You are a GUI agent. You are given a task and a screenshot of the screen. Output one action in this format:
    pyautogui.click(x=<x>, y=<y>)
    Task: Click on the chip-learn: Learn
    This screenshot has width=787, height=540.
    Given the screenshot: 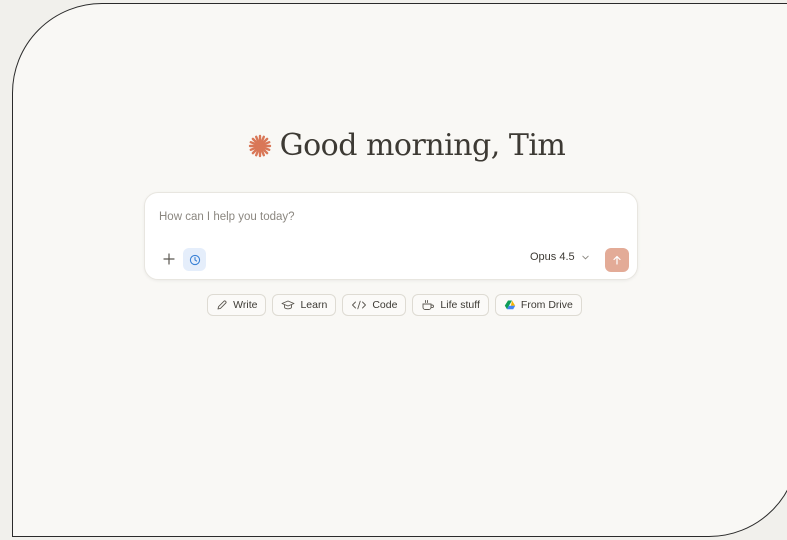 What is the action you would take?
    pyautogui.click(x=304, y=305)
    